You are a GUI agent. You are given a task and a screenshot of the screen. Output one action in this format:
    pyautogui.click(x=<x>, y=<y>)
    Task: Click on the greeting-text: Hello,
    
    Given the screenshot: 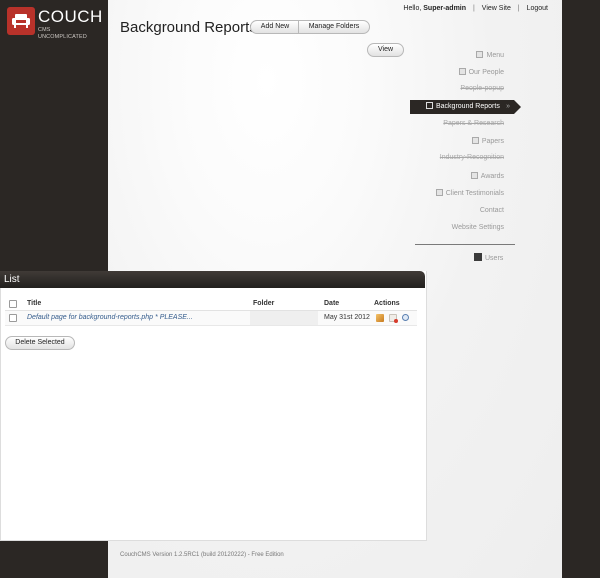 What is the action you would take?
    pyautogui.click(x=412, y=8)
    